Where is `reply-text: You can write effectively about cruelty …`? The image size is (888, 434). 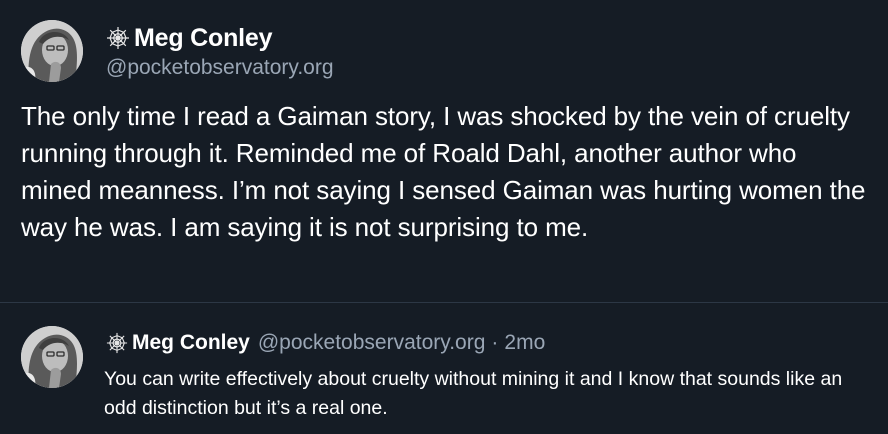 reply-text: You can write effectively about cruelty … is located at coordinates (473, 393).